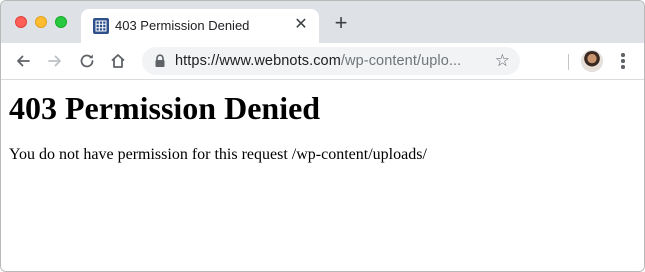 This screenshot has height=272, width=645. What do you see at coordinates (182, 25) in the screenshot?
I see `tab-title: 403 Permission Denied` at bounding box center [182, 25].